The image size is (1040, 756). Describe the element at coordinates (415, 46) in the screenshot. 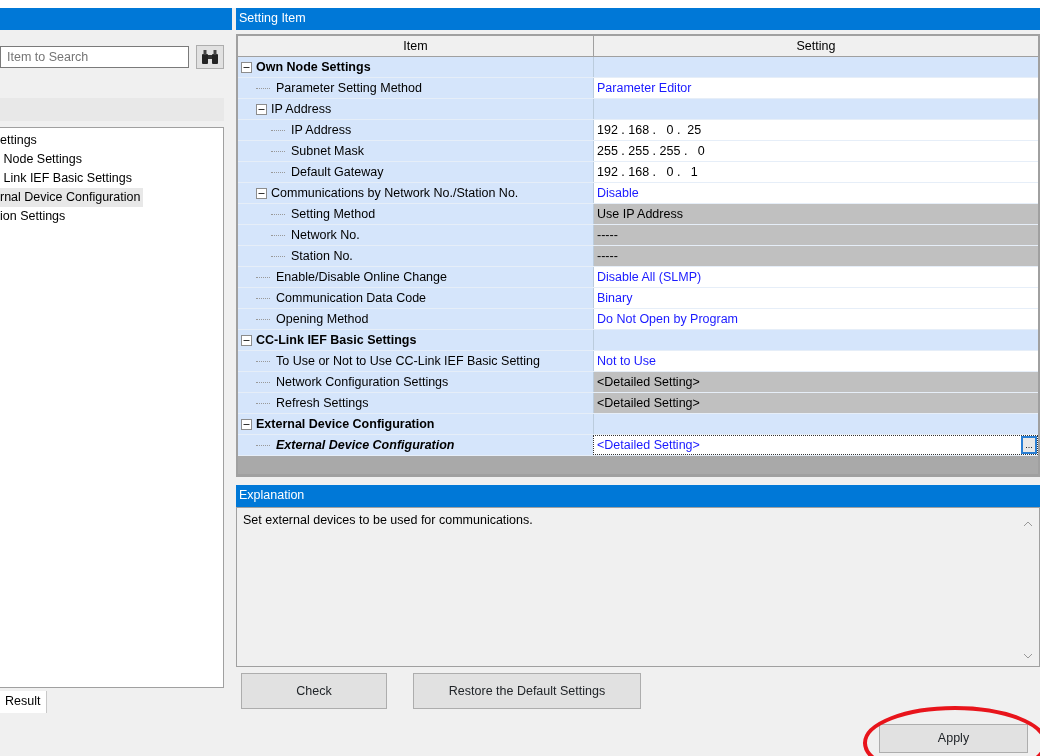

I see `column-header: Item` at that location.